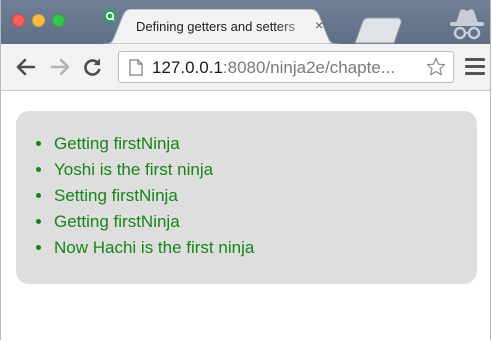 The height and width of the screenshot is (341, 492). I want to click on tab-strip: Defining getters and setters ×, so click(245, 22).